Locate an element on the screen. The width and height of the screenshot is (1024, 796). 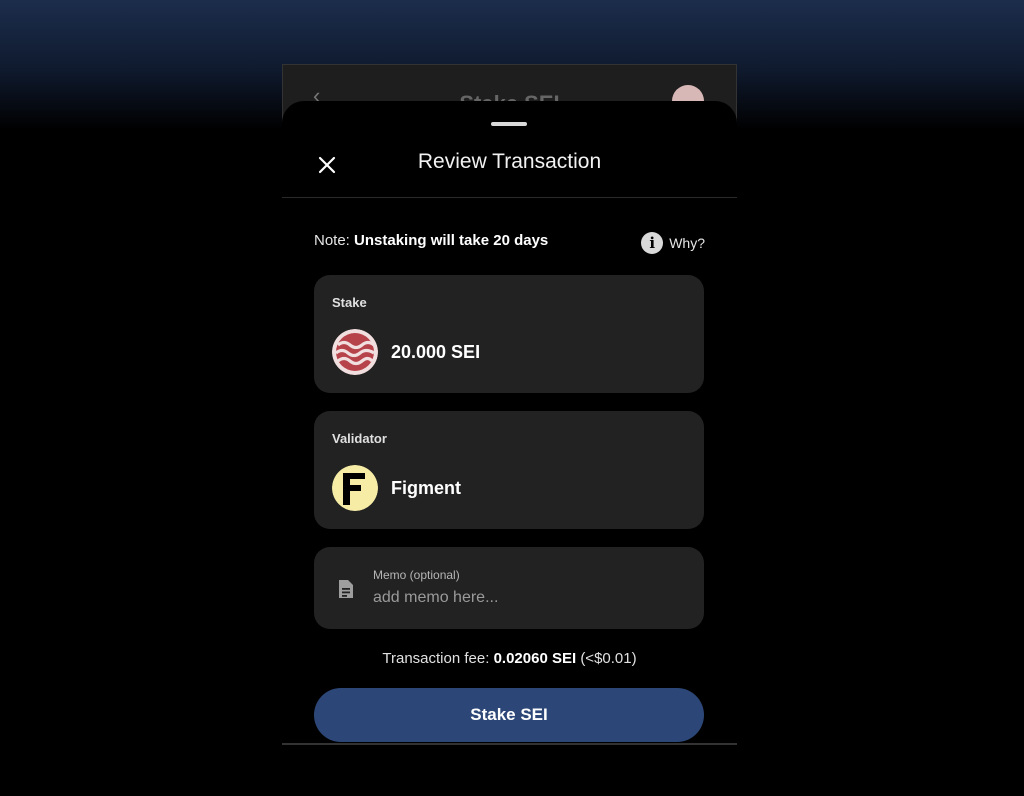
unstaking-note: Note: Unstaking will take 20 days is located at coordinates (431, 240).